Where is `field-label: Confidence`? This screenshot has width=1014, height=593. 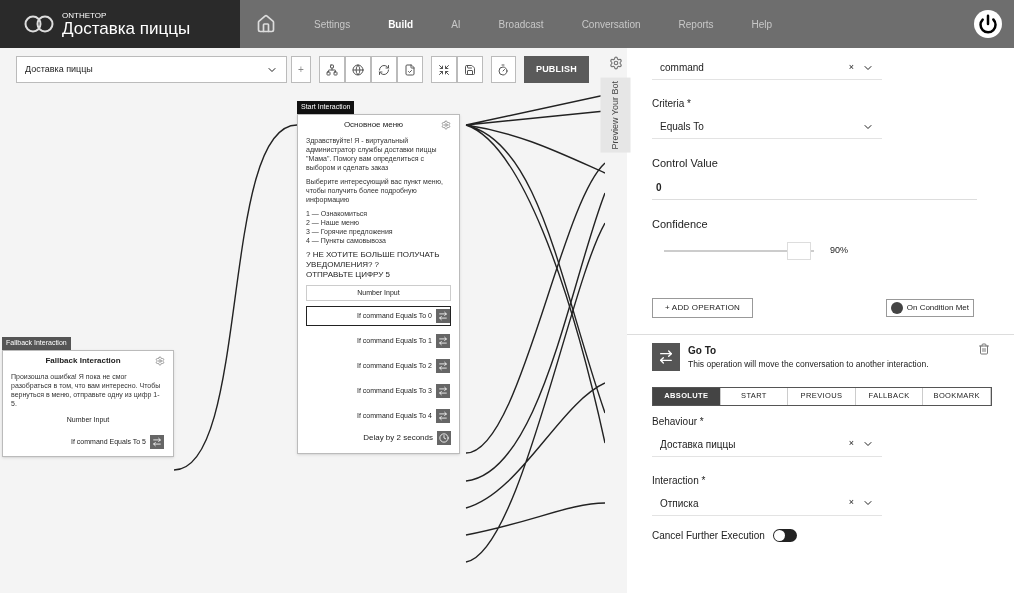 field-label: Confidence is located at coordinates (680, 224).